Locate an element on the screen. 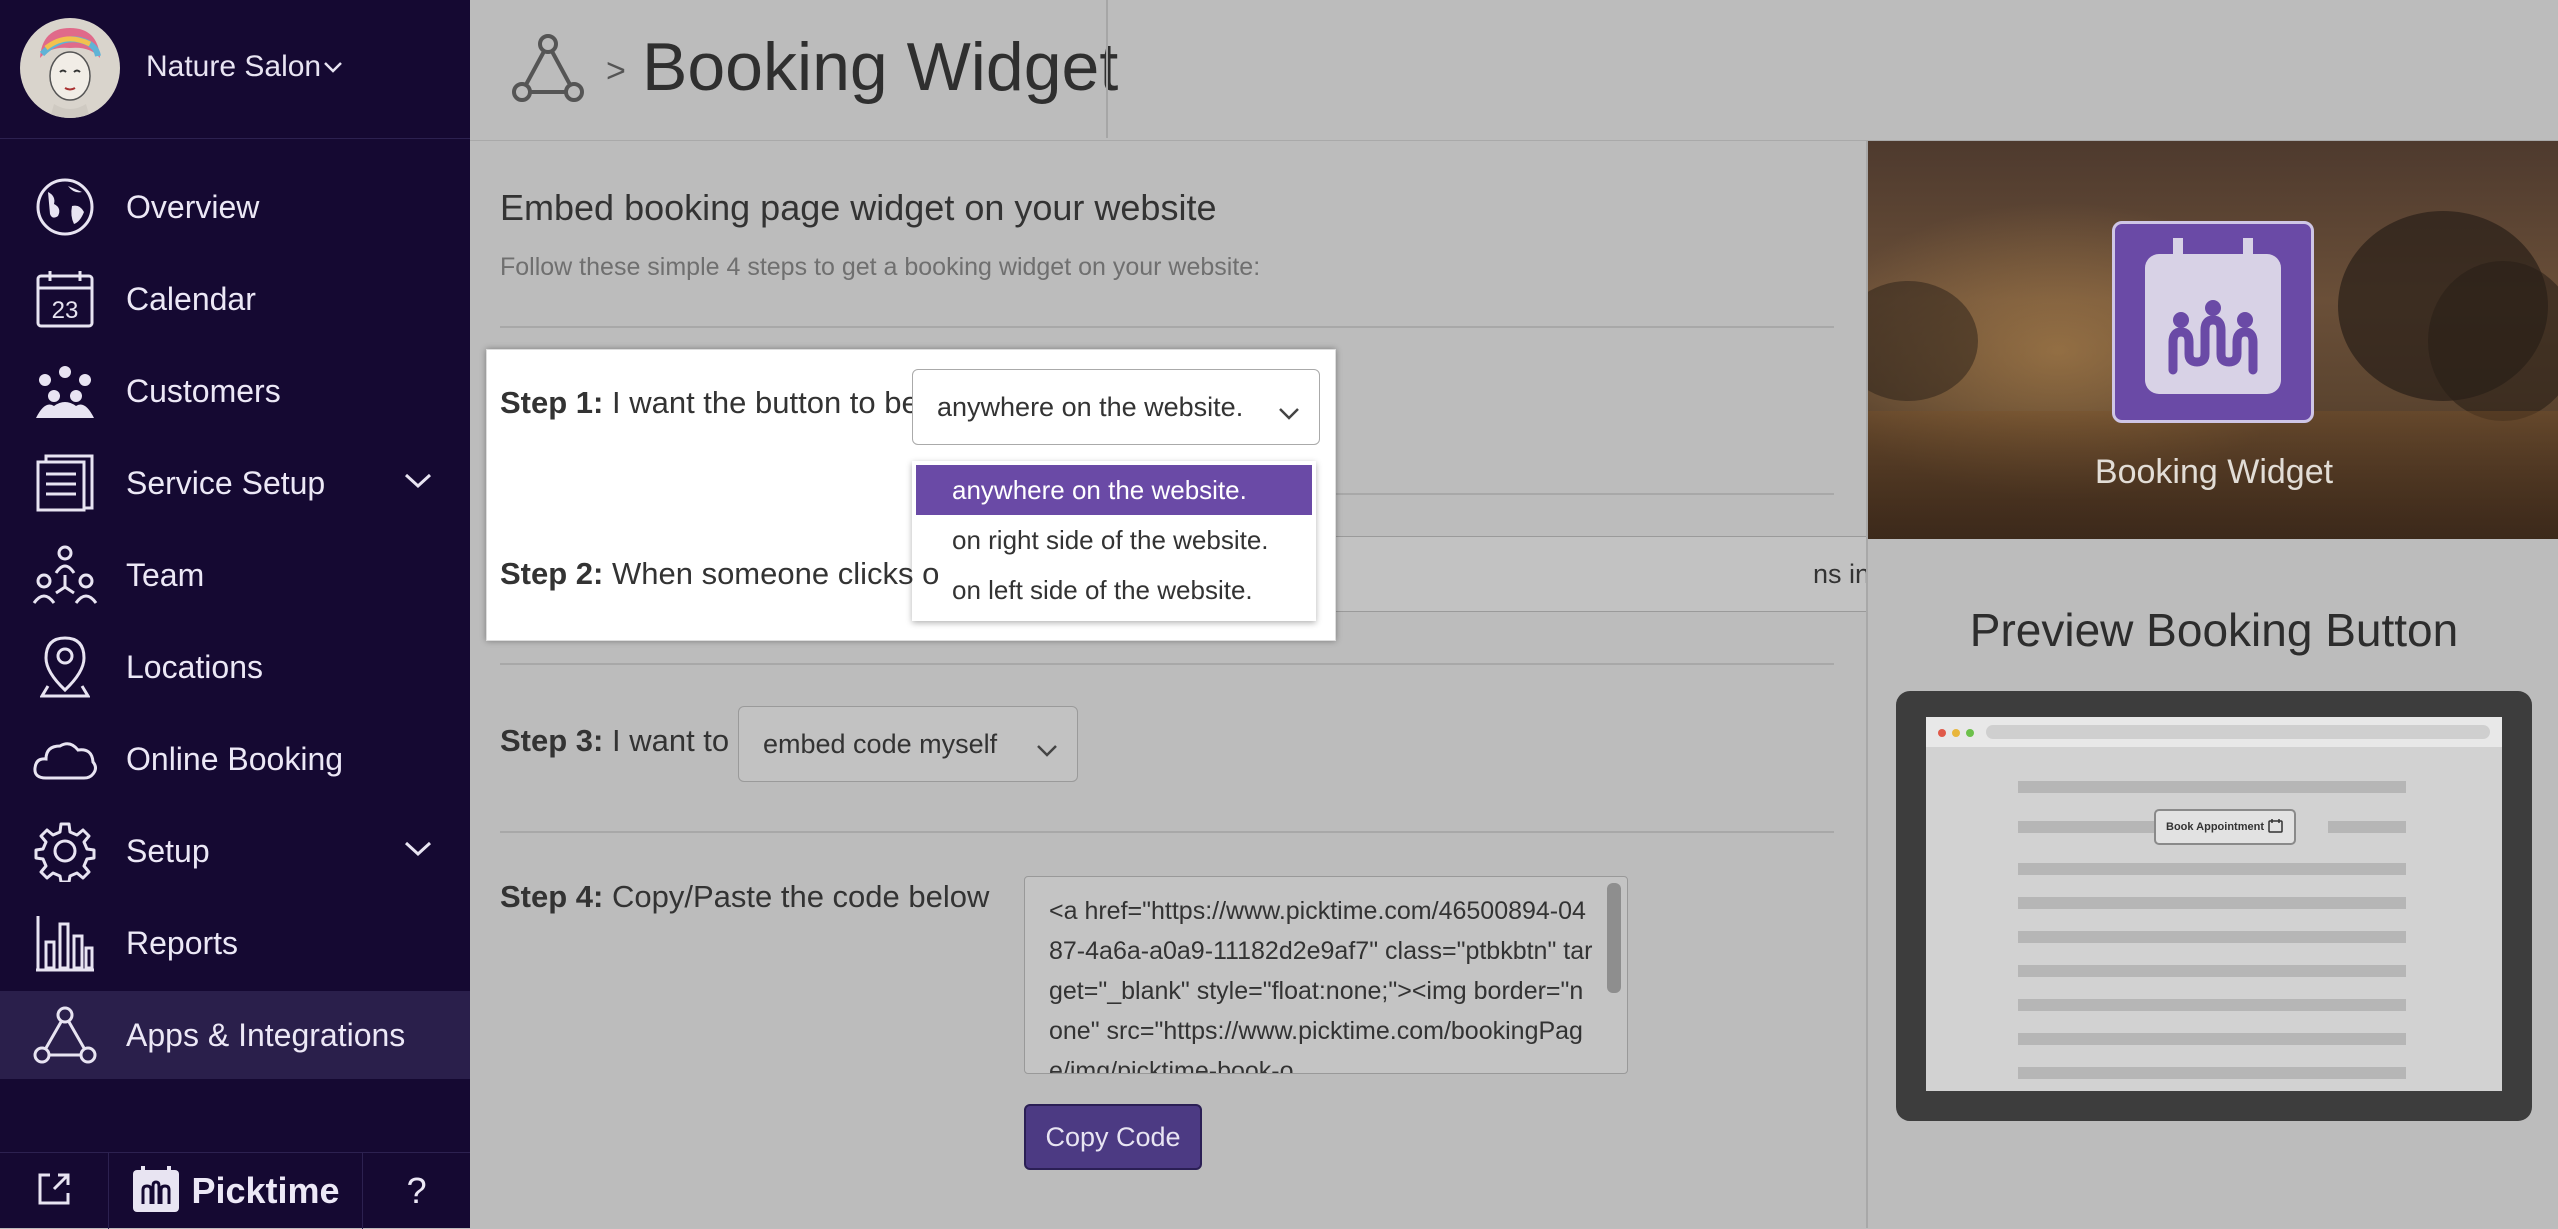 The image size is (2558, 1229). window-dot-yellow is located at coordinates (1956, 733).